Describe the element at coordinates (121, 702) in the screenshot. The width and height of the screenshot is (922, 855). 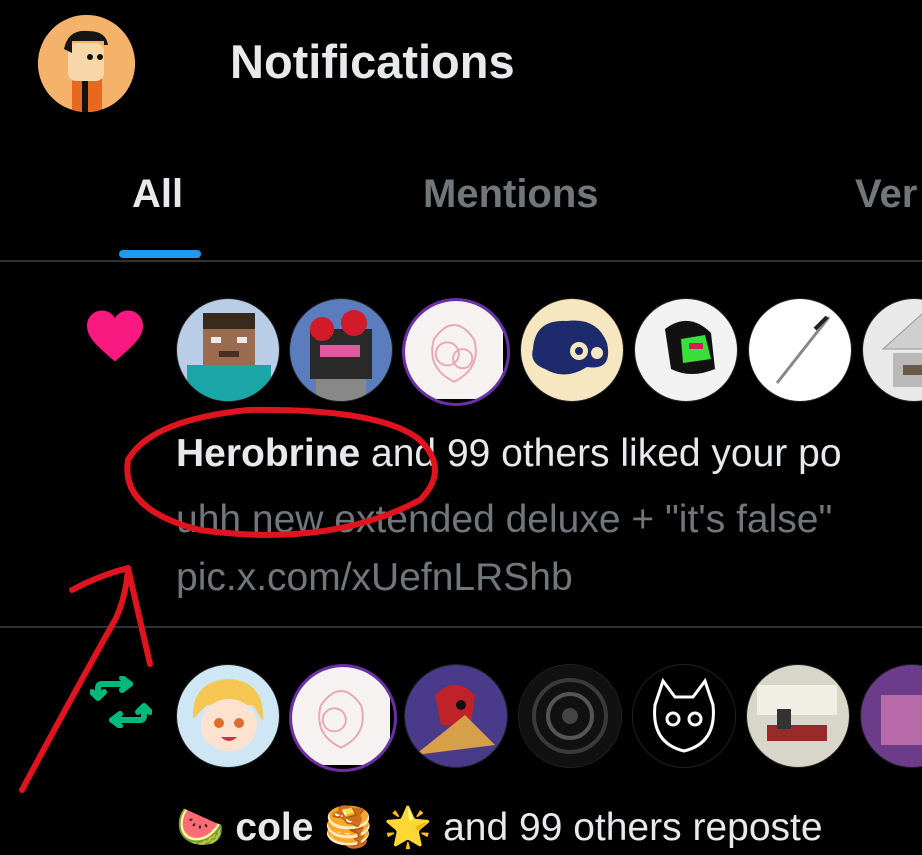
I see `repost-icon` at that location.